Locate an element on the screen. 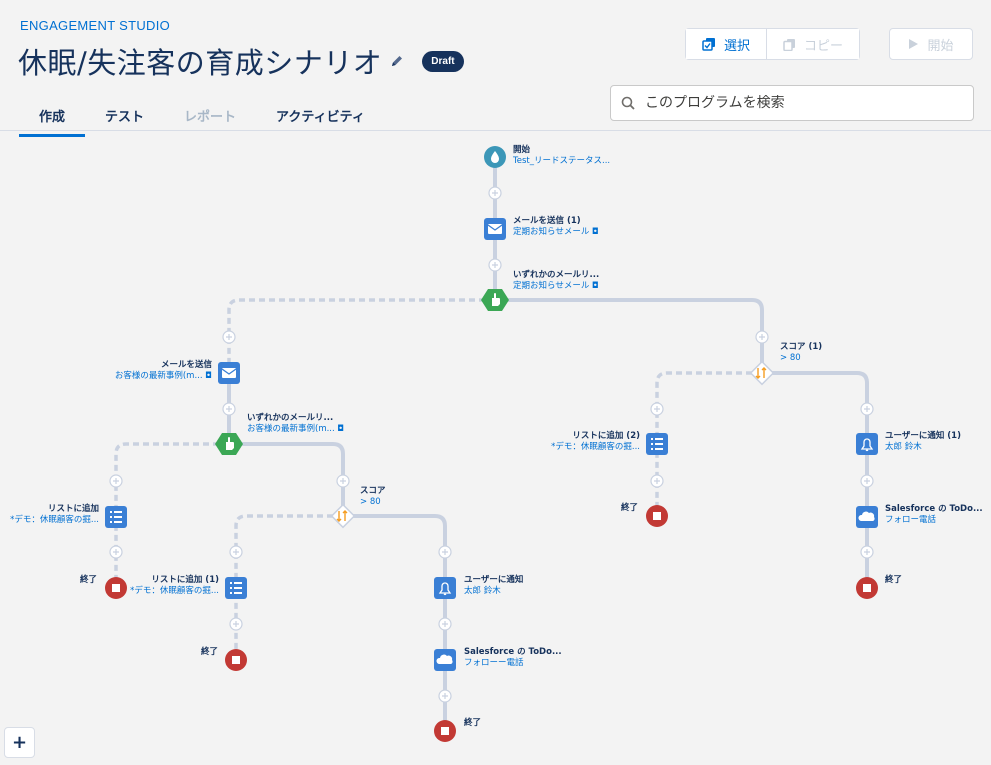 The width and height of the screenshot is (991, 765). pencil-icon is located at coordinates (398, 61).